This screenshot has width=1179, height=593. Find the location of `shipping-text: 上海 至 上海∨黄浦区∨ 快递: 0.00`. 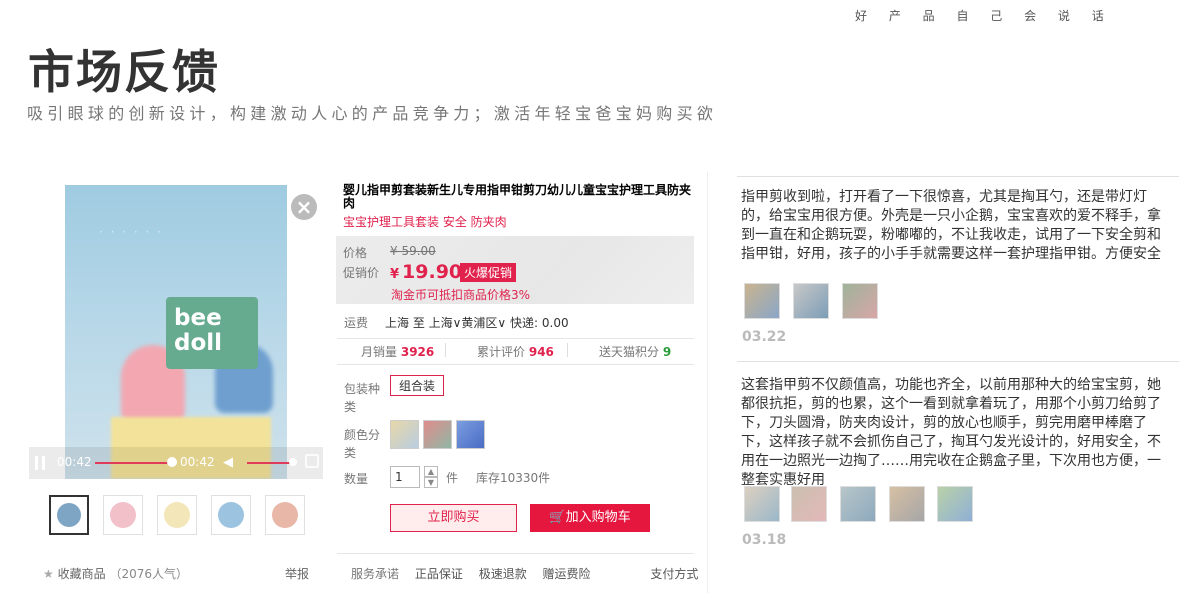

shipping-text: 上海 至 上海∨黄浦区∨ 快递: 0.00 is located at coordinates (477, 323).